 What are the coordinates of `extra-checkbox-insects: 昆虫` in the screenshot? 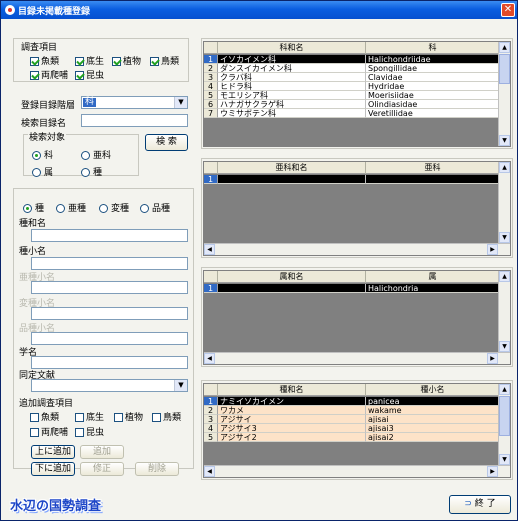 It's located at (89, 431).